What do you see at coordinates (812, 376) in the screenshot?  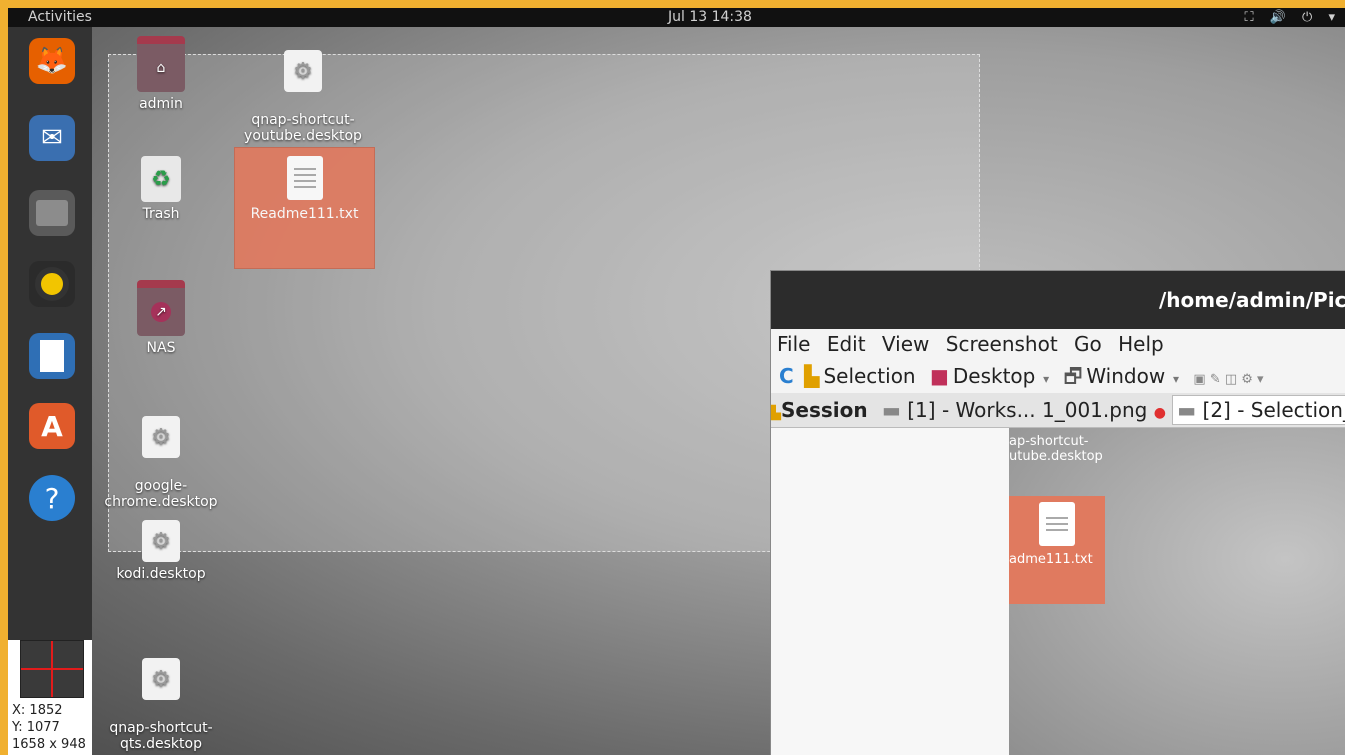 I see `selection-icon: ▙` at bounding box center [812, 376].